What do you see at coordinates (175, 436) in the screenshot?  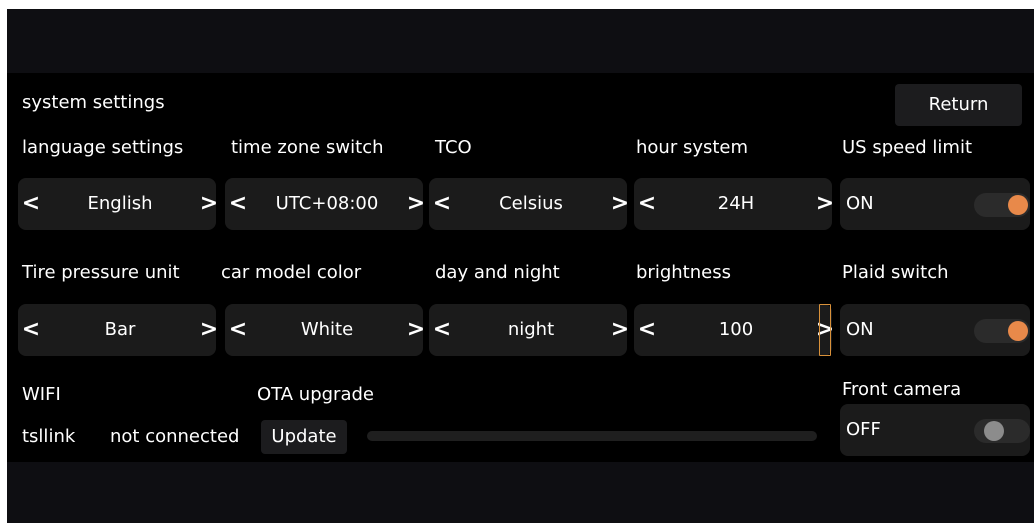 I see `wifi-status: not connected` at bounding box center [175, 436].